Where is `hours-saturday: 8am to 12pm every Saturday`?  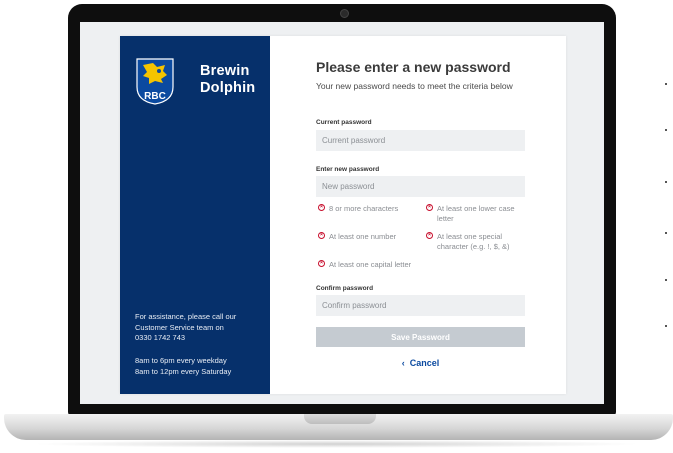
hours-saturday: 8am to 12pm every Saturday is located at coordinates (183, 371).